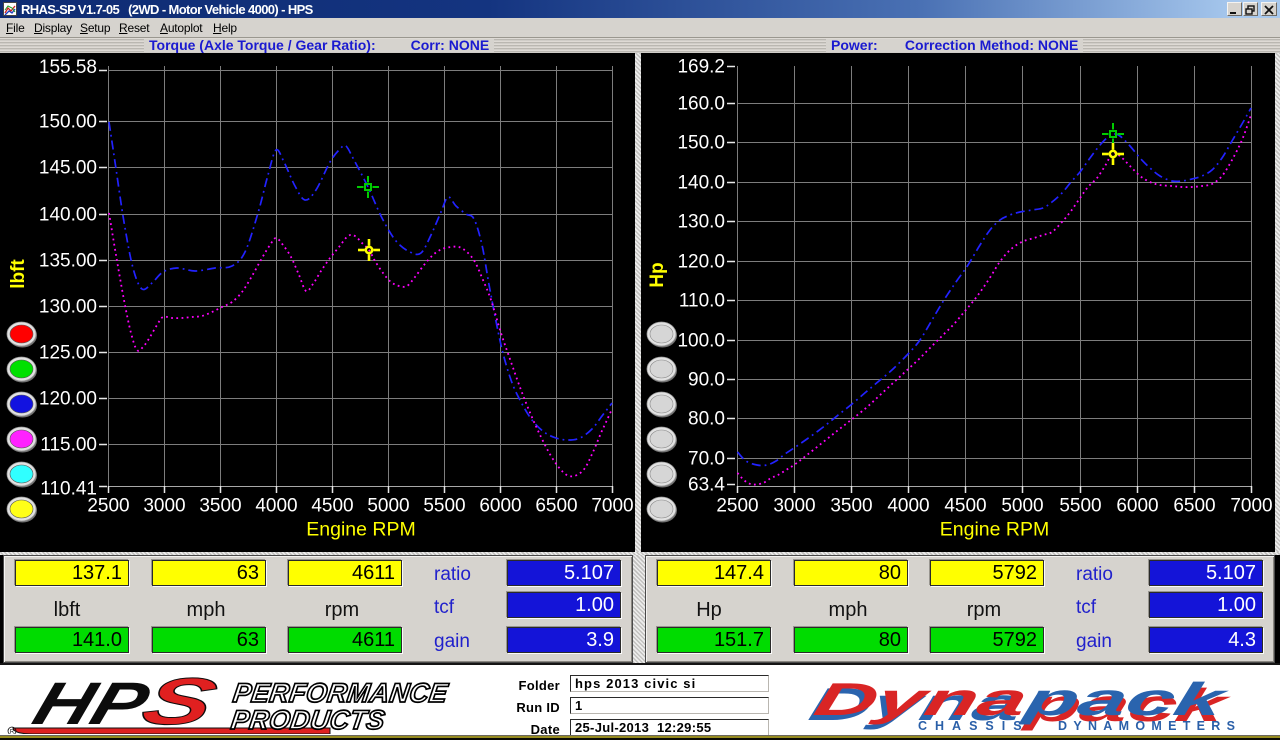 The width and height of the screenshot is (1280, 740). I want to click on svg-text: 150.00, so click(68, 122).